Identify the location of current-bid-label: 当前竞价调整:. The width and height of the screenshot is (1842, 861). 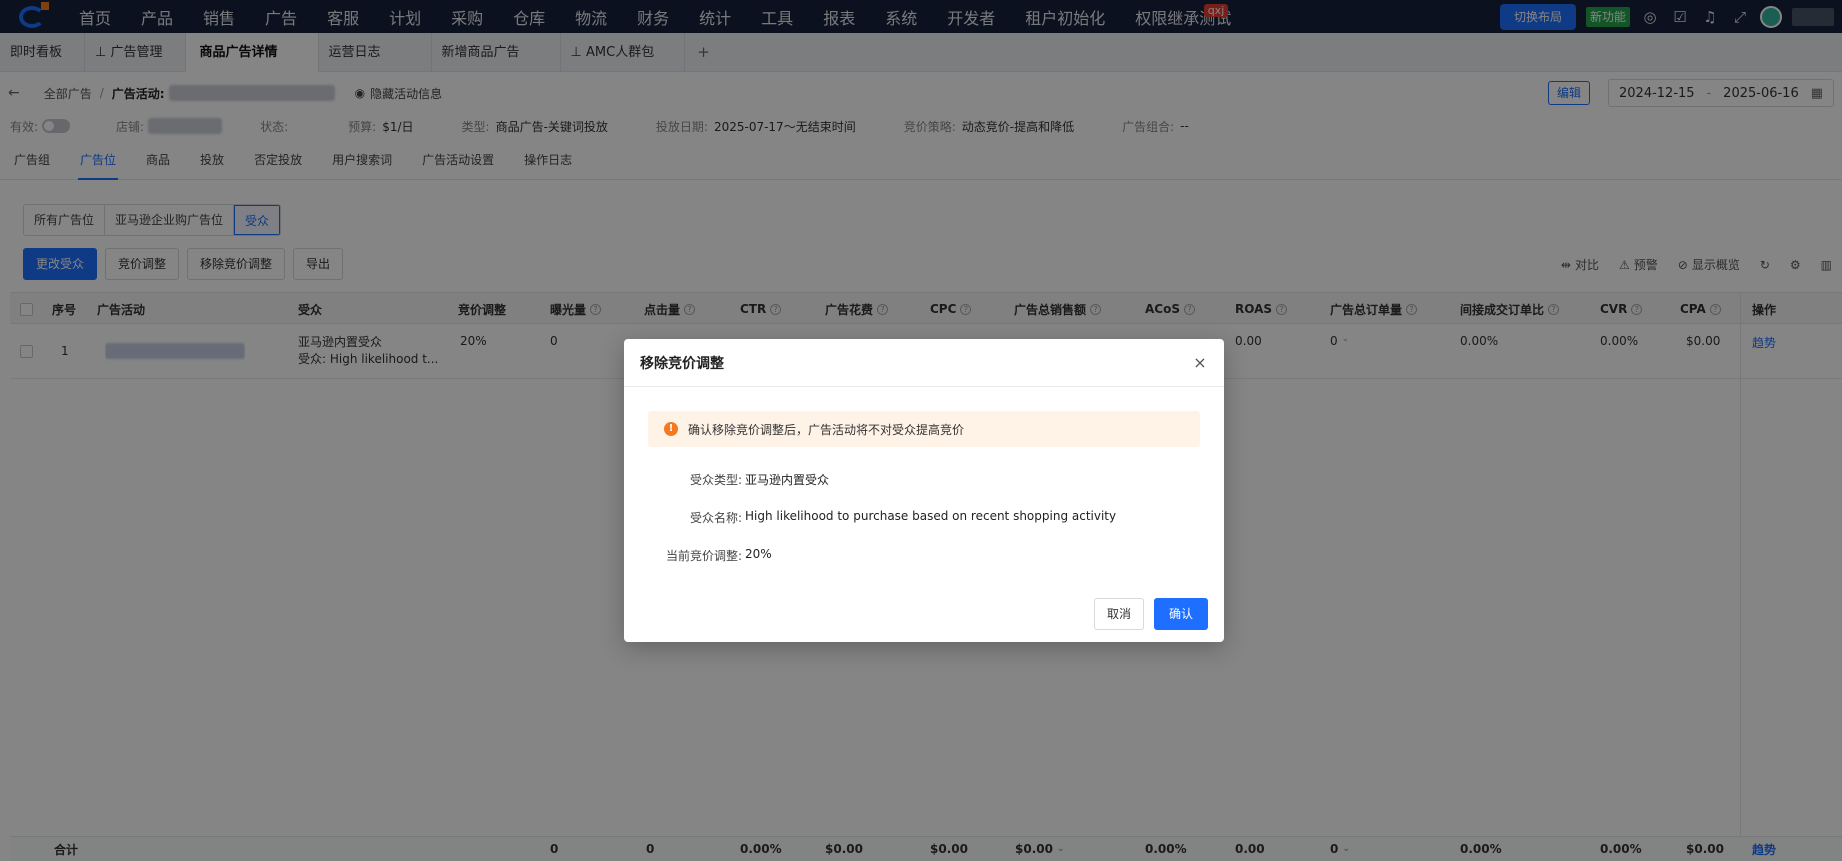
(703, 556).